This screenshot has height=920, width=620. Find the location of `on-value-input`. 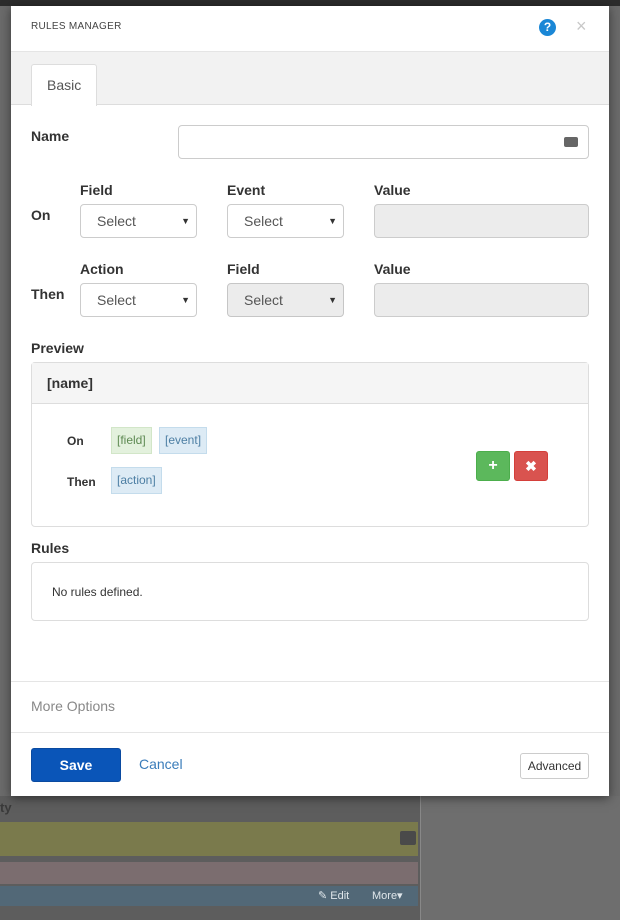

on-value-input is located at coordinates (481, 221).